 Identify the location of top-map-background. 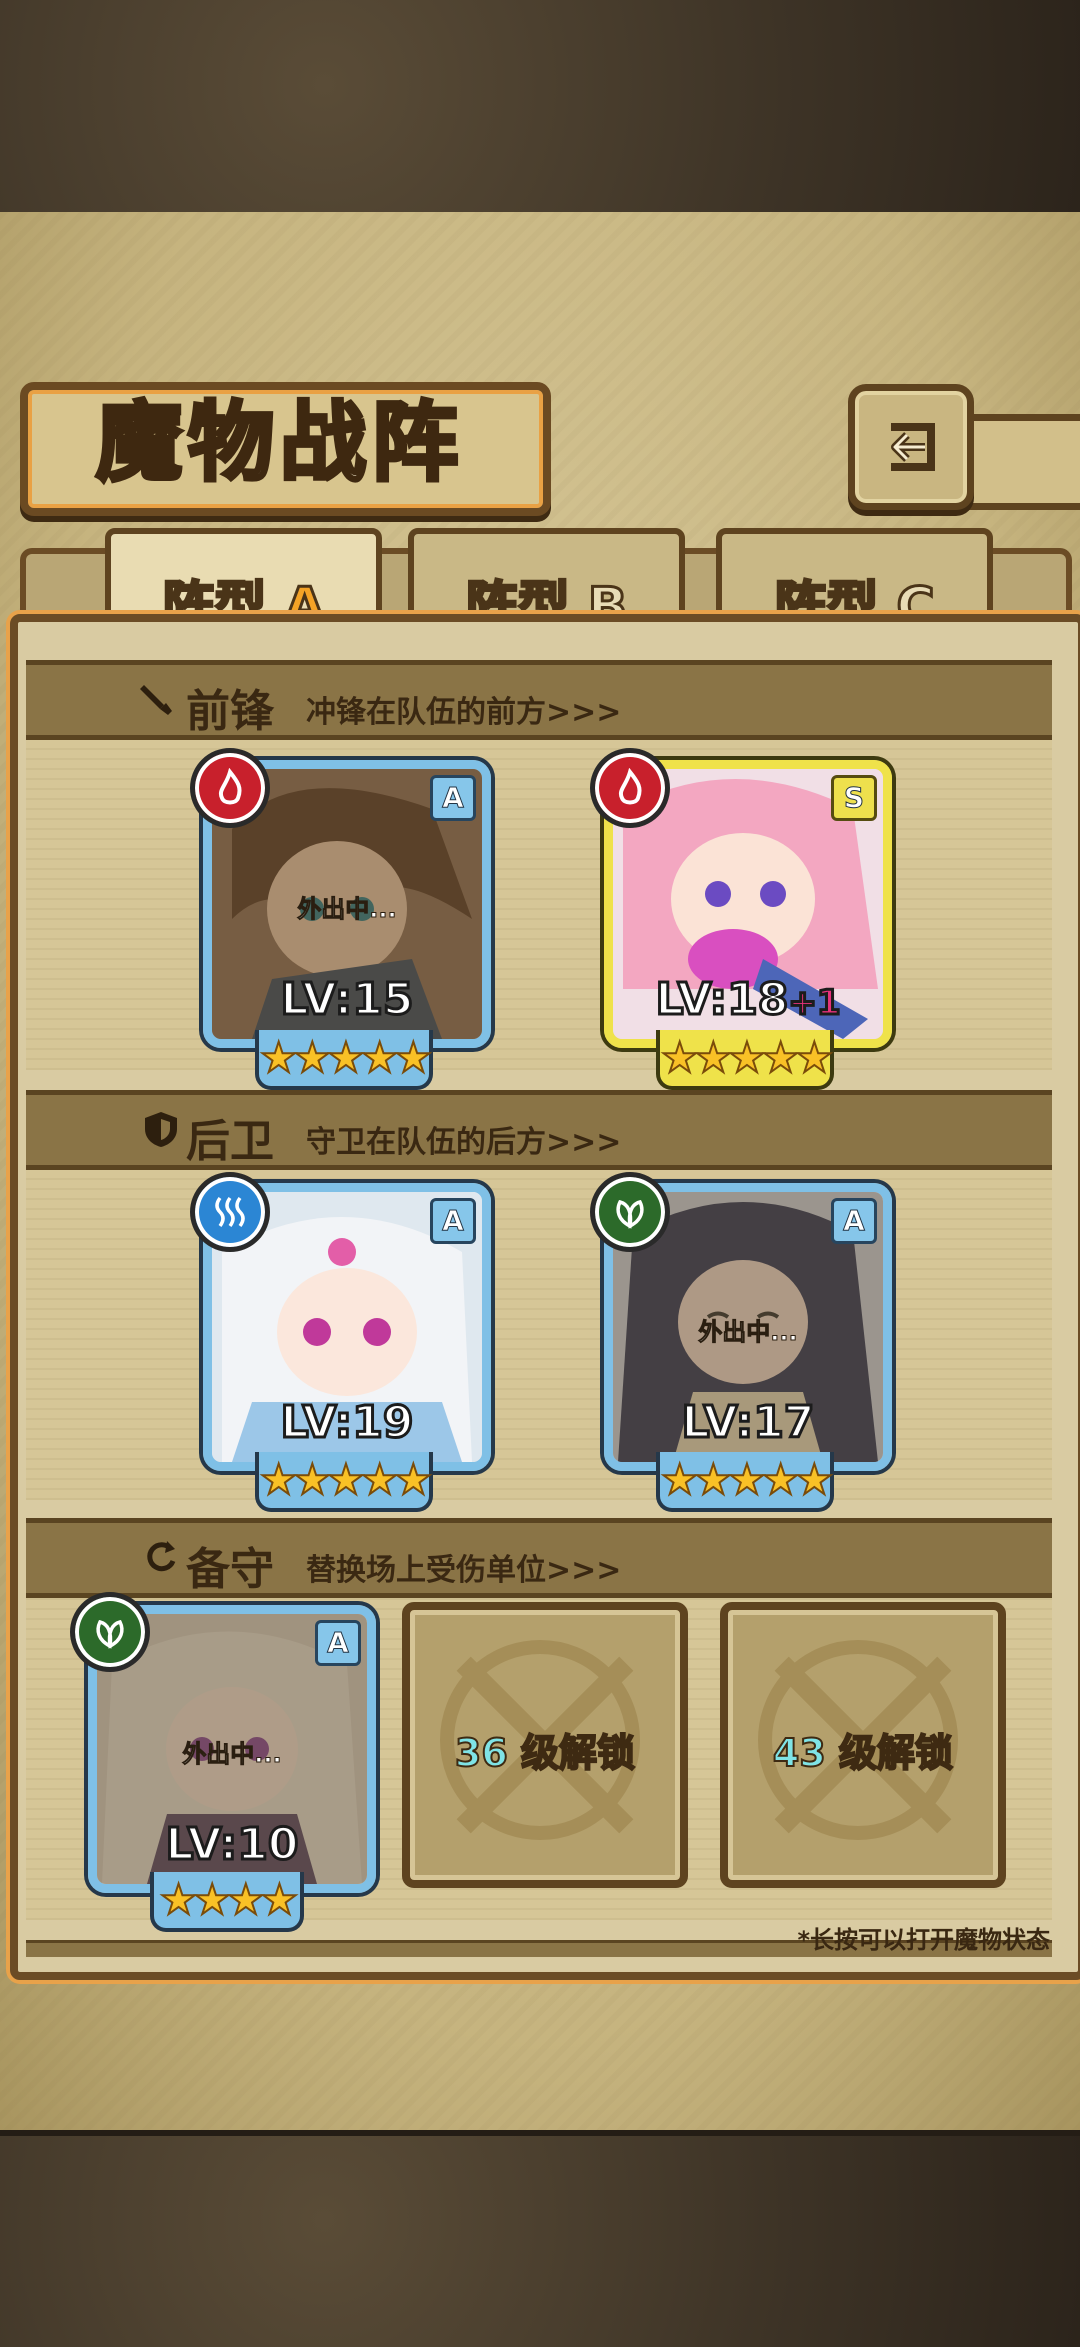
(540, 109).